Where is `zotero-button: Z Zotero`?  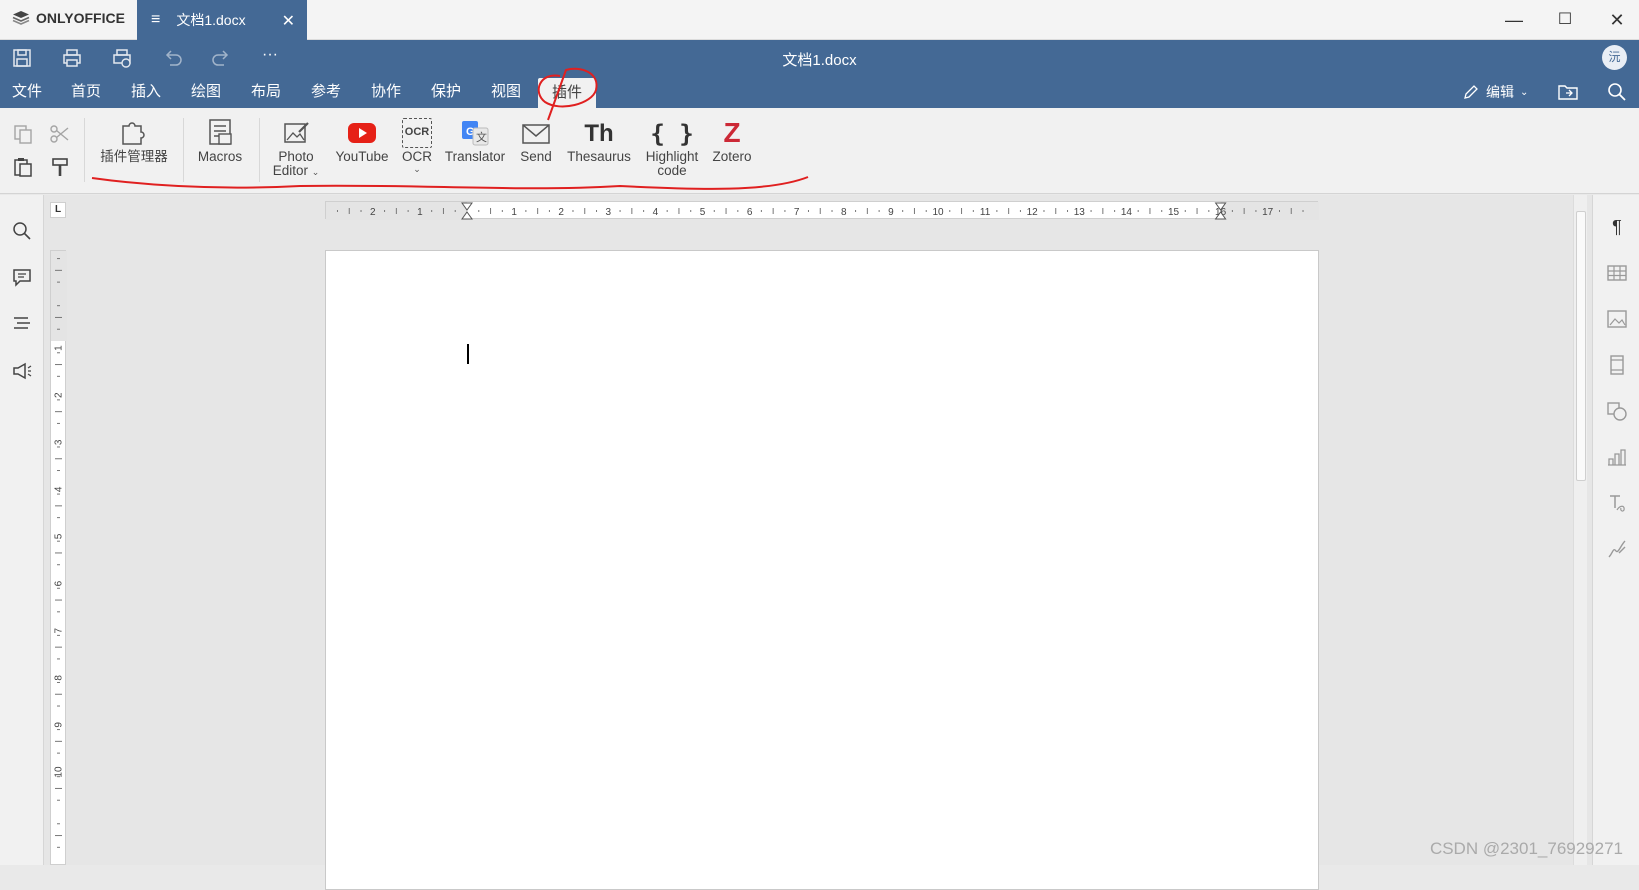
zotero-button: Z Zotero is located at coordinates (732, 151).